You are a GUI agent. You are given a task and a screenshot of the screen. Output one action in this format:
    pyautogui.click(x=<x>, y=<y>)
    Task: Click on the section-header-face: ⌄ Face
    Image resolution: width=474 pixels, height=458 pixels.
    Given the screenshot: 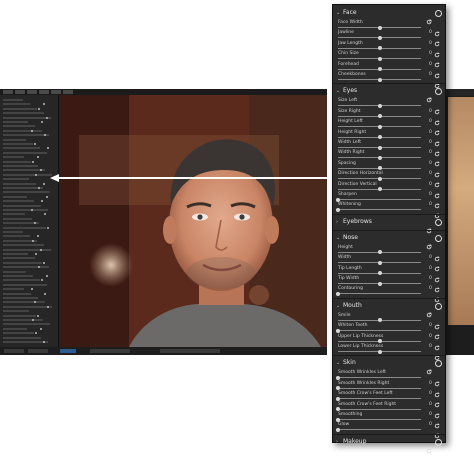 What is the action you would take?
    pyautogui.click(x=389, y=16)
    